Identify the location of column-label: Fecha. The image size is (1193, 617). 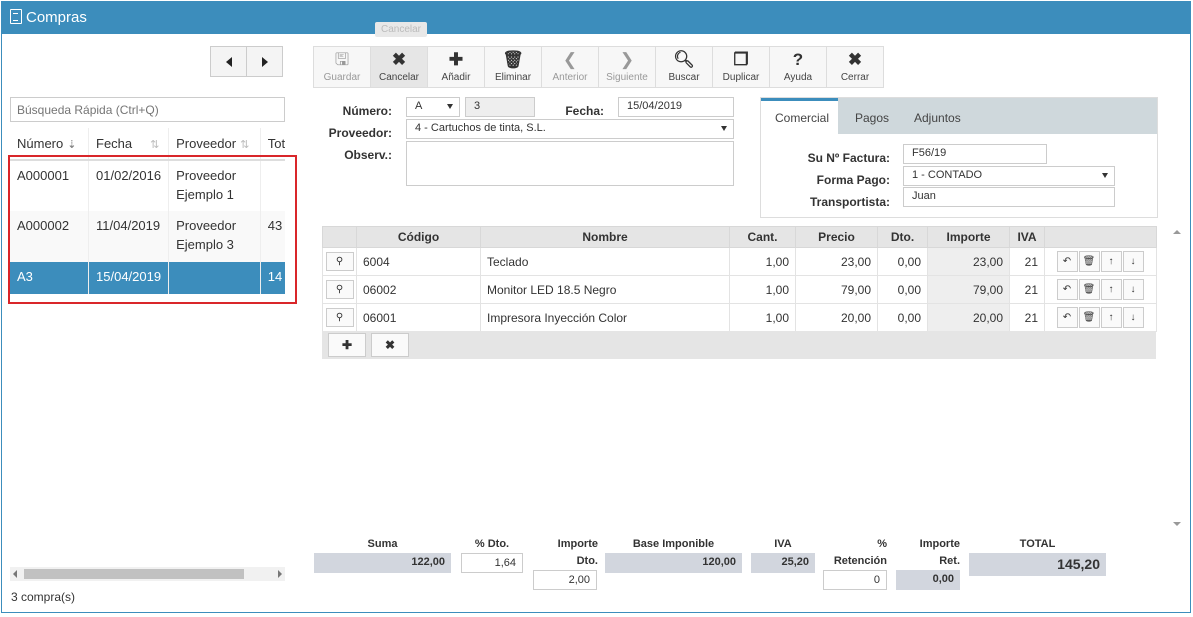
(114, 143).